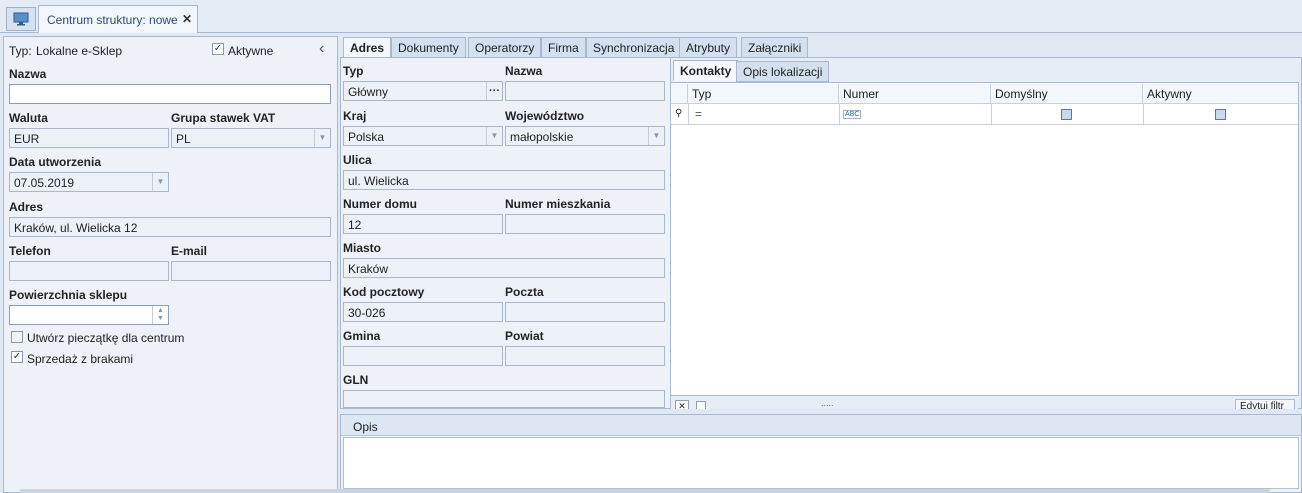  What do you see at coordinates (251, 271) in the screenshot?
I see `email-field` at bounding box center [251, 271].